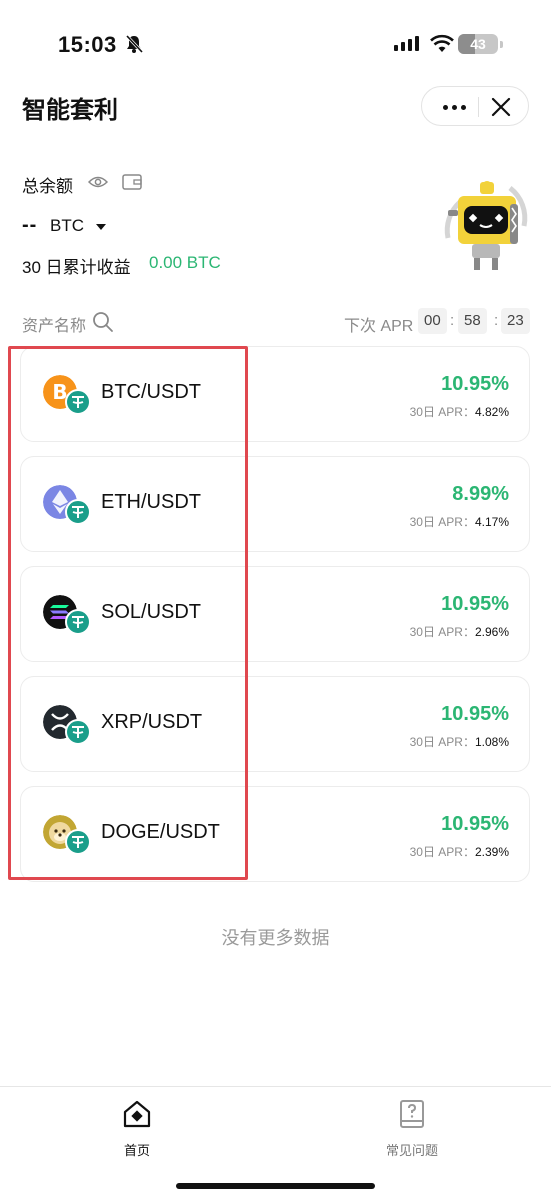 The width and height of the screenshot is (551, 1201). I want to click on status-time: 15:03, so click(87, 44).